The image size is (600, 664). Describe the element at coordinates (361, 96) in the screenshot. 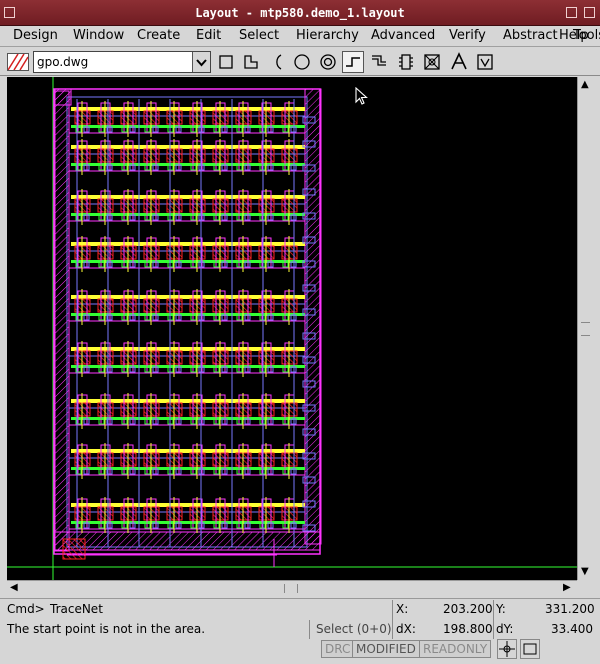

I see `mouse-cursor-icon` at that location.